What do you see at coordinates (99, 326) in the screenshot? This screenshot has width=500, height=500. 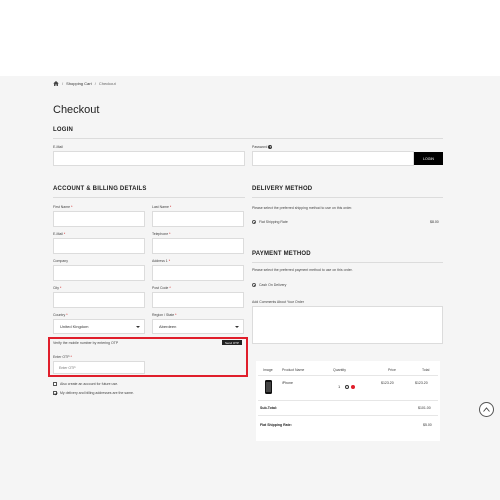 I see `country-select: United Kingdom` at bounding box center [99, 326].